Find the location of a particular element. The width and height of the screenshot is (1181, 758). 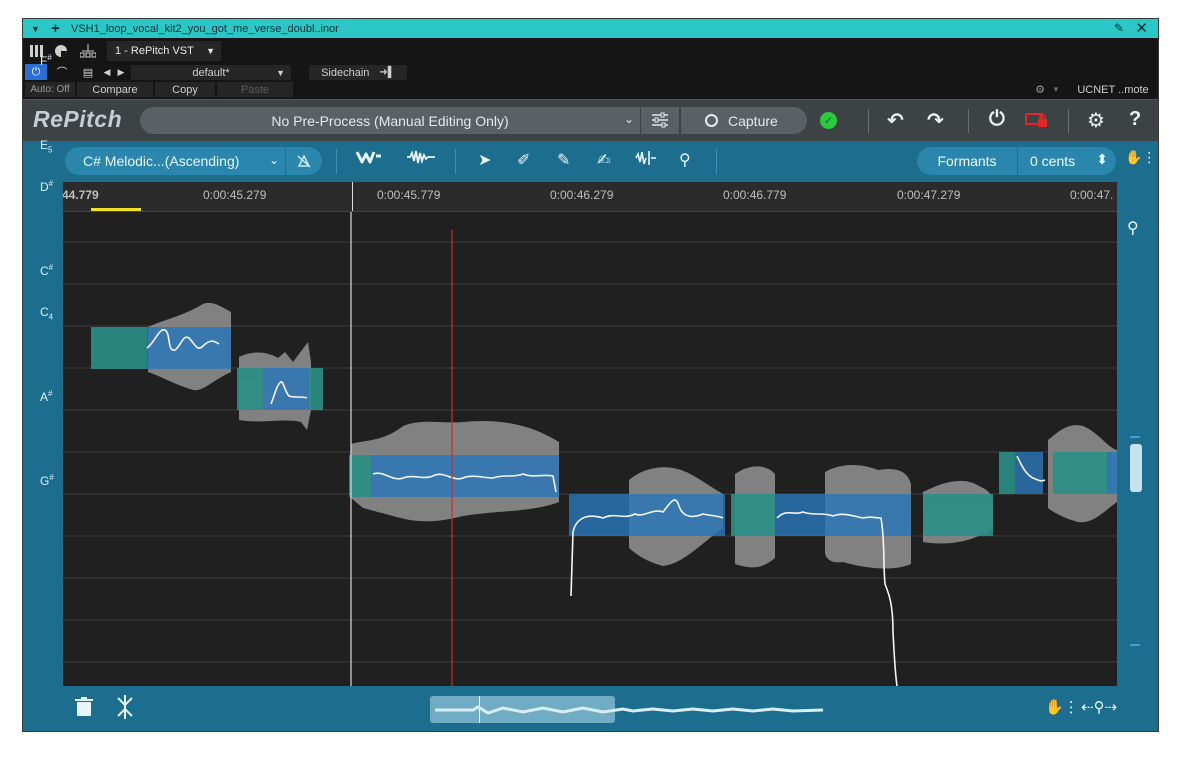

add-icon: + is located at coordinates (59, 28).